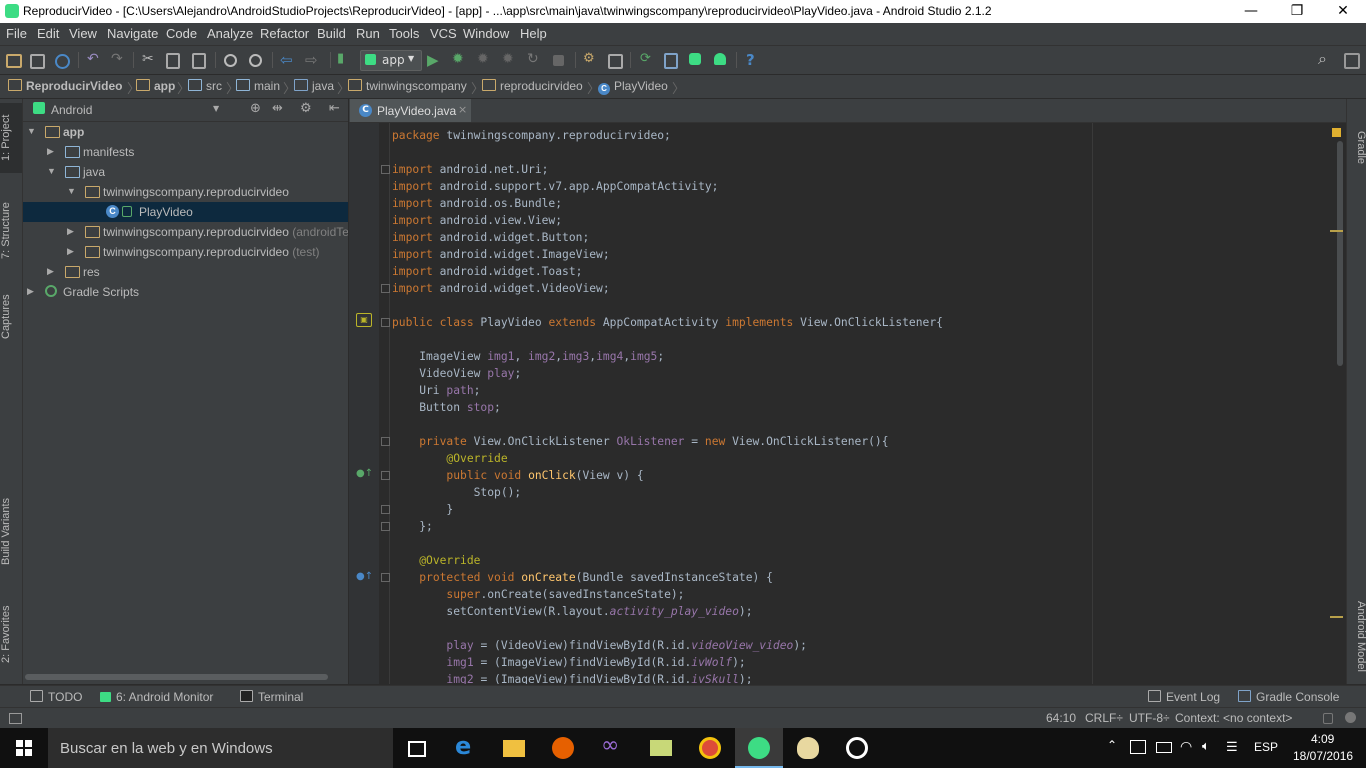  Describe the element at coordinates (671, 61) in the screenshot. I see `avd-manager-icon` at that location.